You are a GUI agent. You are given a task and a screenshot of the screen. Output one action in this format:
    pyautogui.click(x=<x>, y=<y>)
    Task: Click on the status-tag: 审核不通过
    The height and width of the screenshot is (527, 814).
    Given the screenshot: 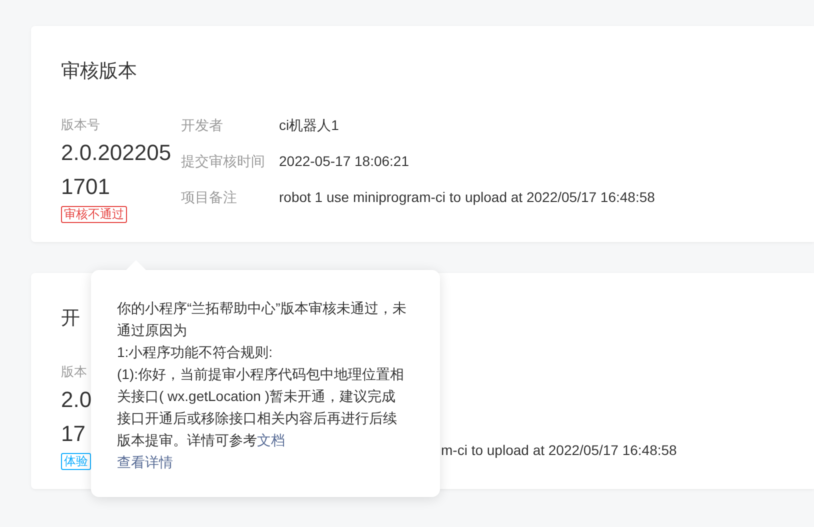 What is the action you would take?
    pyautogui.click(x=94, y=214)
    